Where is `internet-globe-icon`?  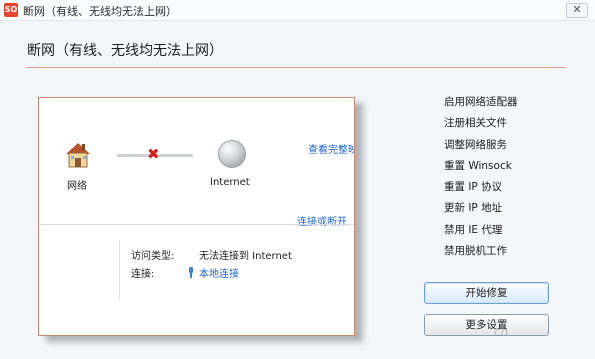 internet-globe-icon is located at coordinates (232, 154).